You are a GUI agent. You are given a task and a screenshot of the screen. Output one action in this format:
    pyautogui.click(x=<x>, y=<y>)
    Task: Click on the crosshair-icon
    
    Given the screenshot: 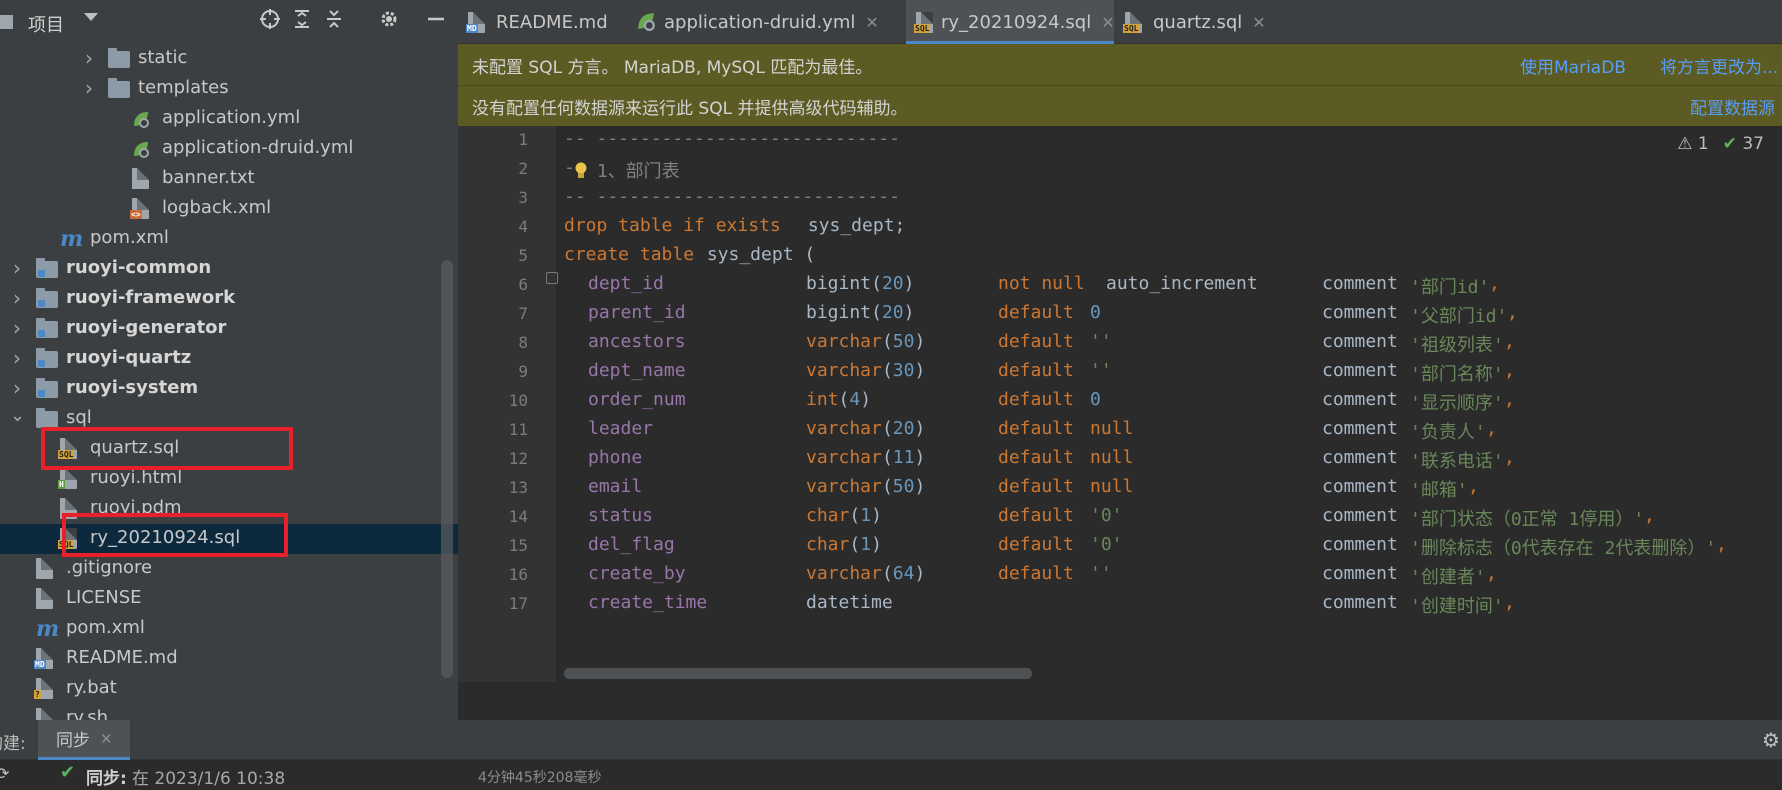 What is the action you would take?
    pyautogui.click(x=270, y=22)
    